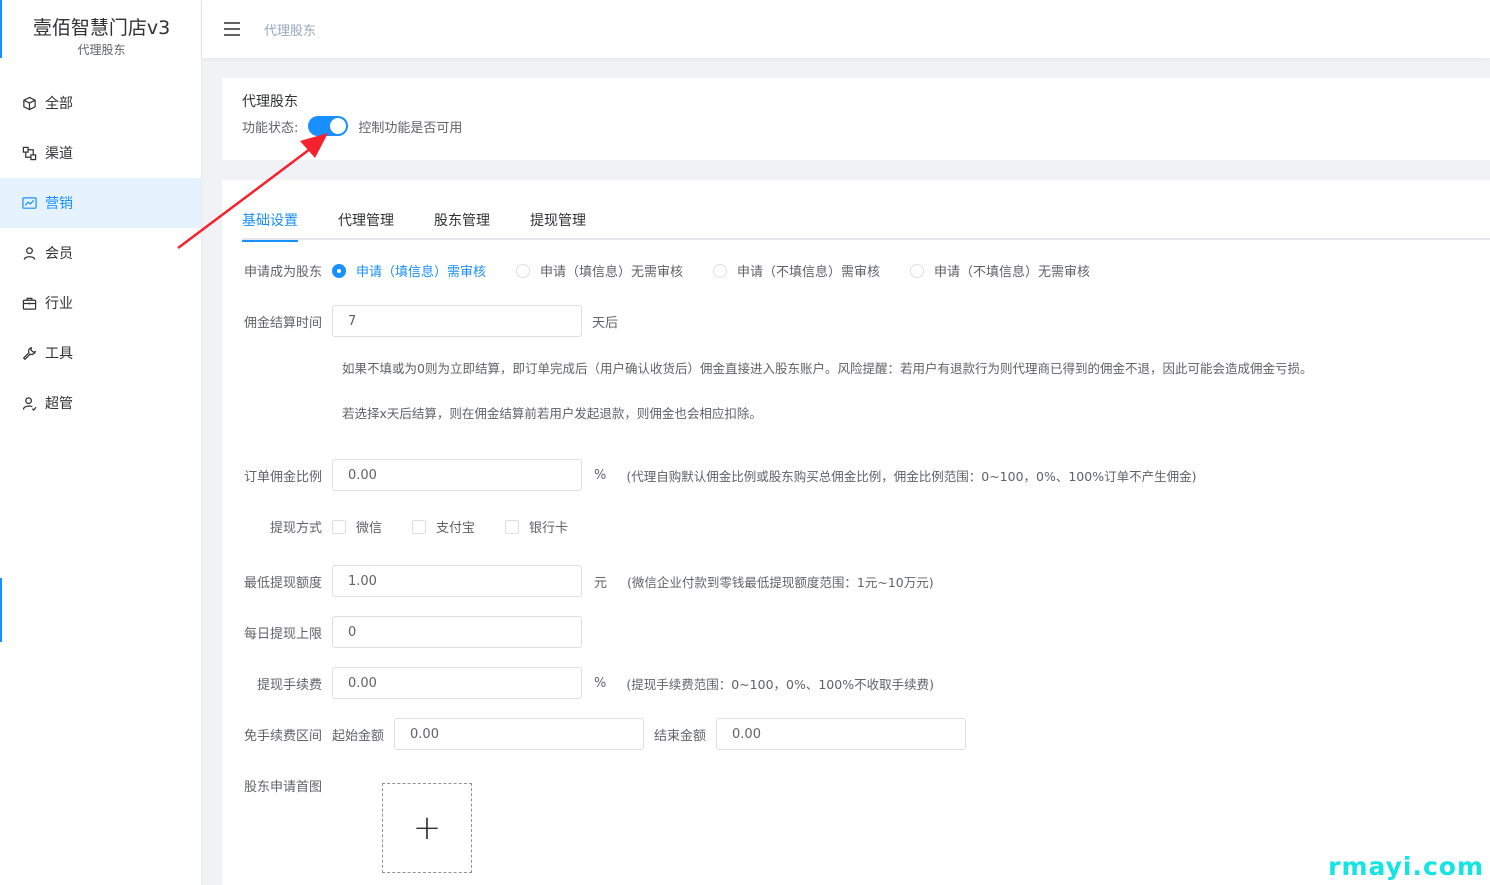  I want to click on tabs: 基础设置 代理管理 股东管理 提现管理, so click(866, 222).